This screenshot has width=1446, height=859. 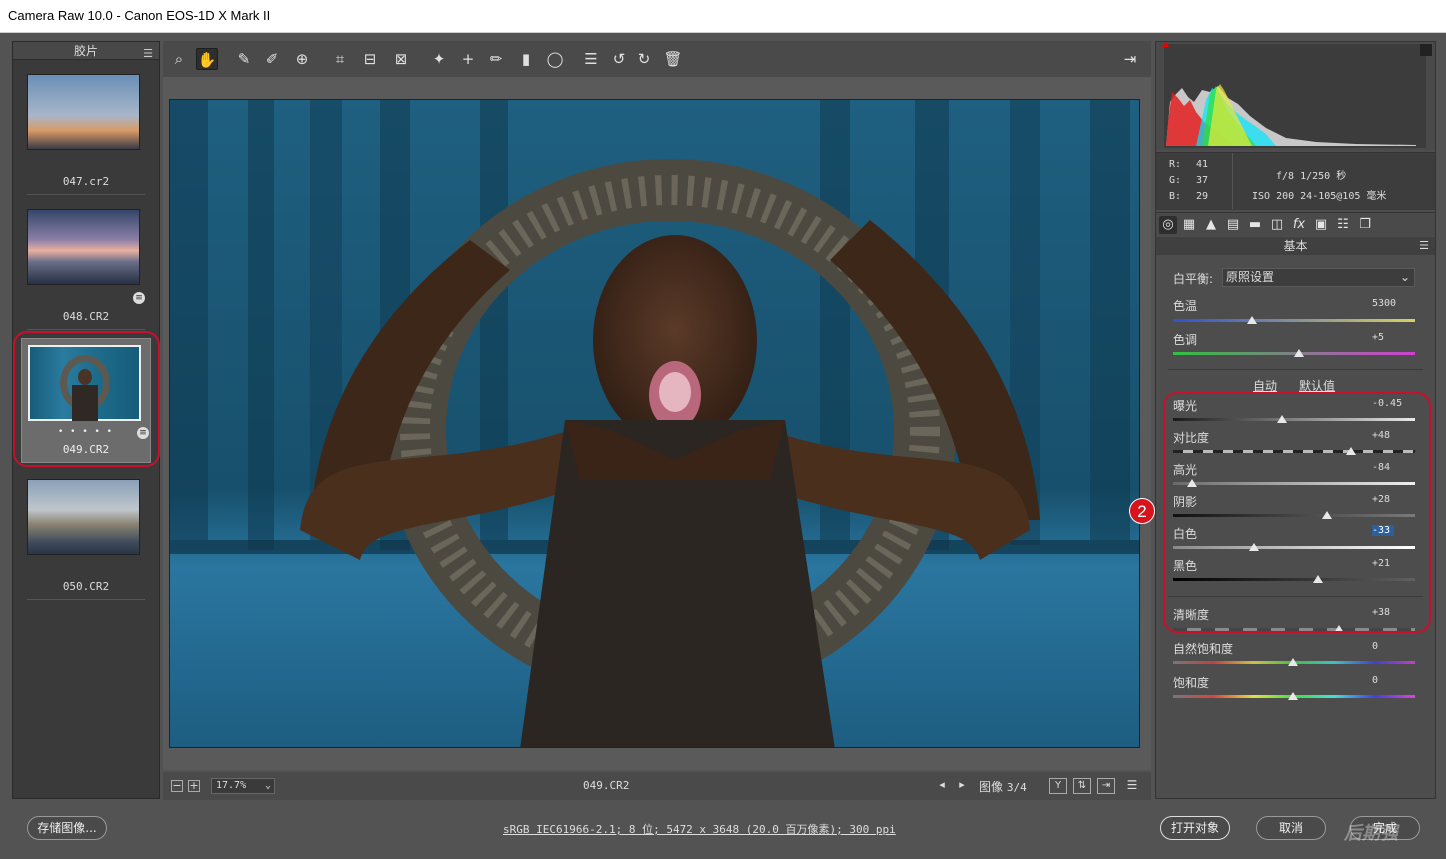 I want to click on blue-readout: 29, so click(x=1202, y=196).